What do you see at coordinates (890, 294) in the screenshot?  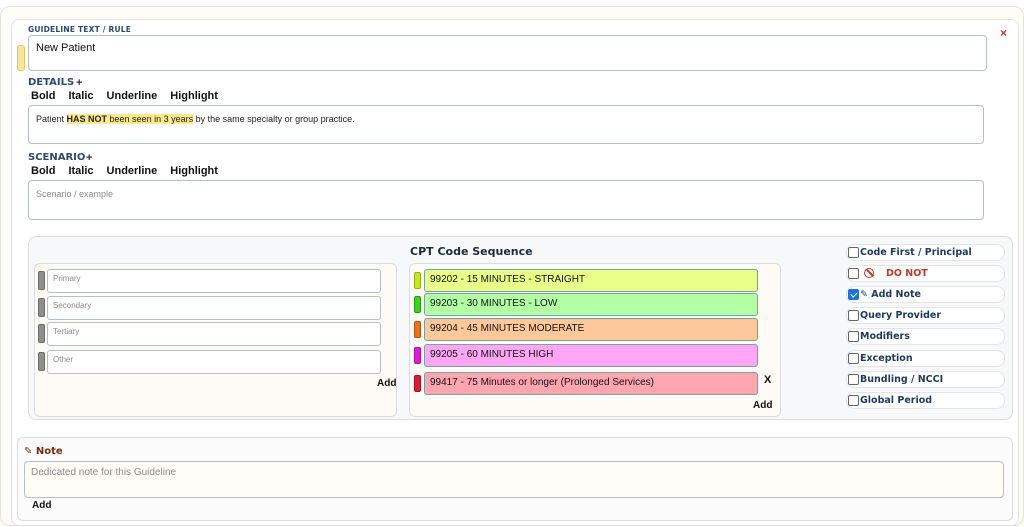 I see `option-label: ✎ Add Note` at bounding box center [890, 294].